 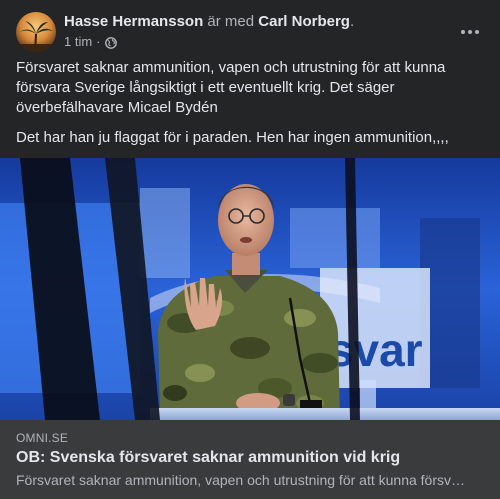 What do you see at coordinates (352, 21) in the screenshot?
I see `tagged-suffix: .` at bounding box center [352, 21].